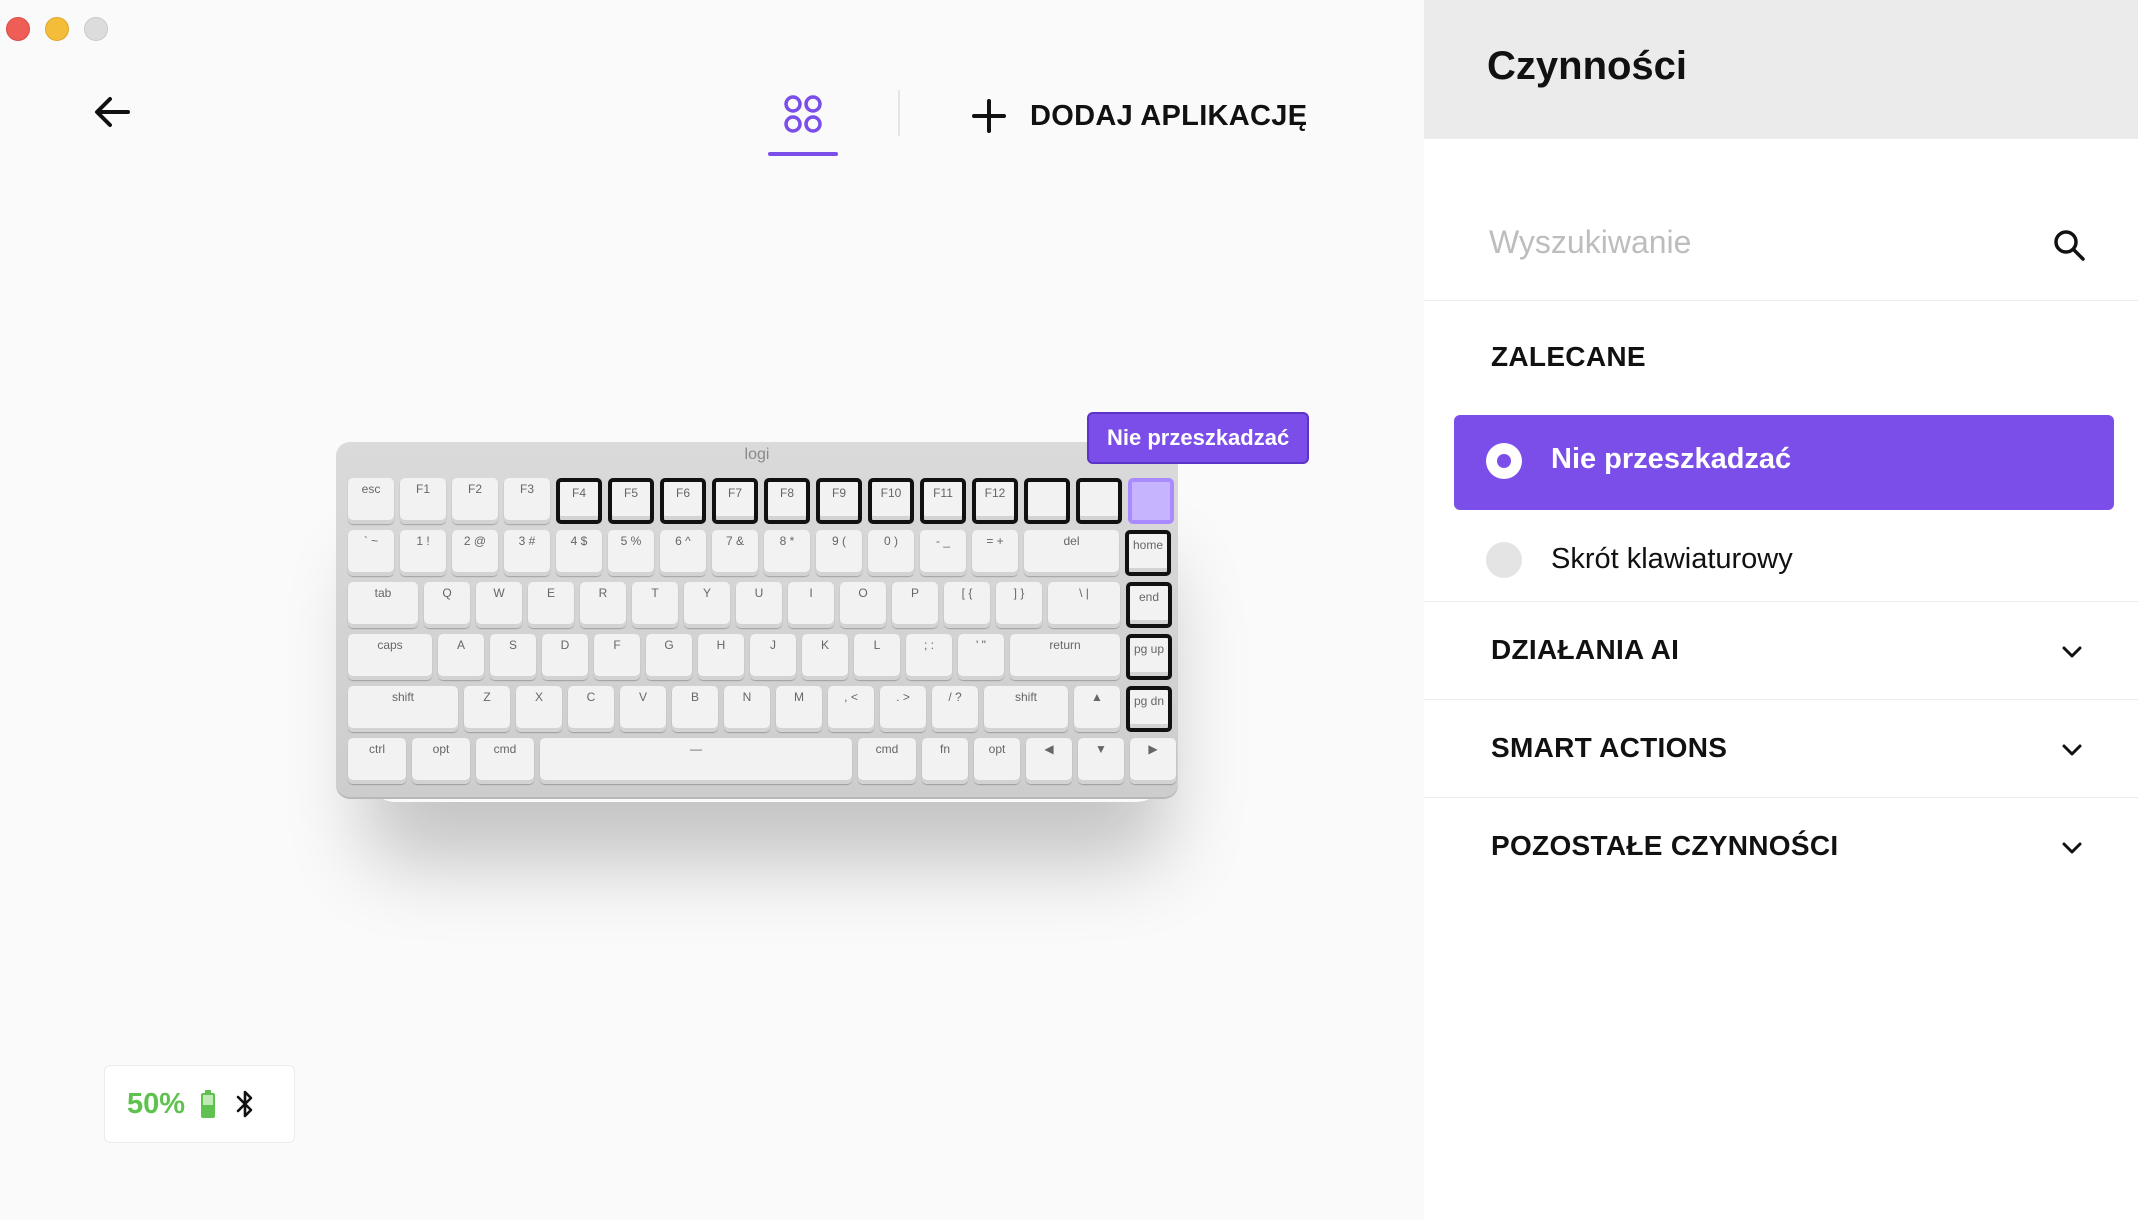  Describe the element at coordinates (447, 605) in the screenshot. I see `keyboard-key: Q` at that location.